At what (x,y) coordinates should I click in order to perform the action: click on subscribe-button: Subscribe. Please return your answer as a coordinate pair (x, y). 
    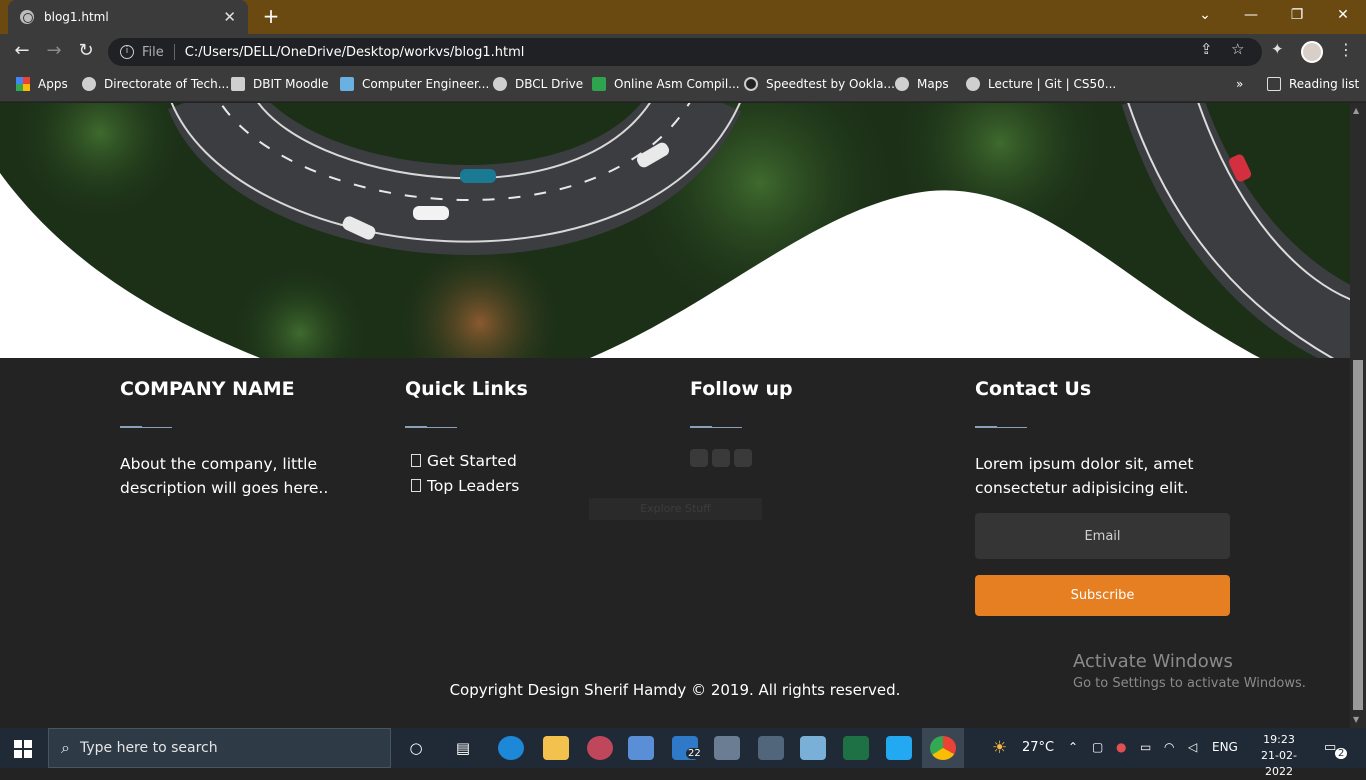
    Looking at the image, I should click on (1102, 595).